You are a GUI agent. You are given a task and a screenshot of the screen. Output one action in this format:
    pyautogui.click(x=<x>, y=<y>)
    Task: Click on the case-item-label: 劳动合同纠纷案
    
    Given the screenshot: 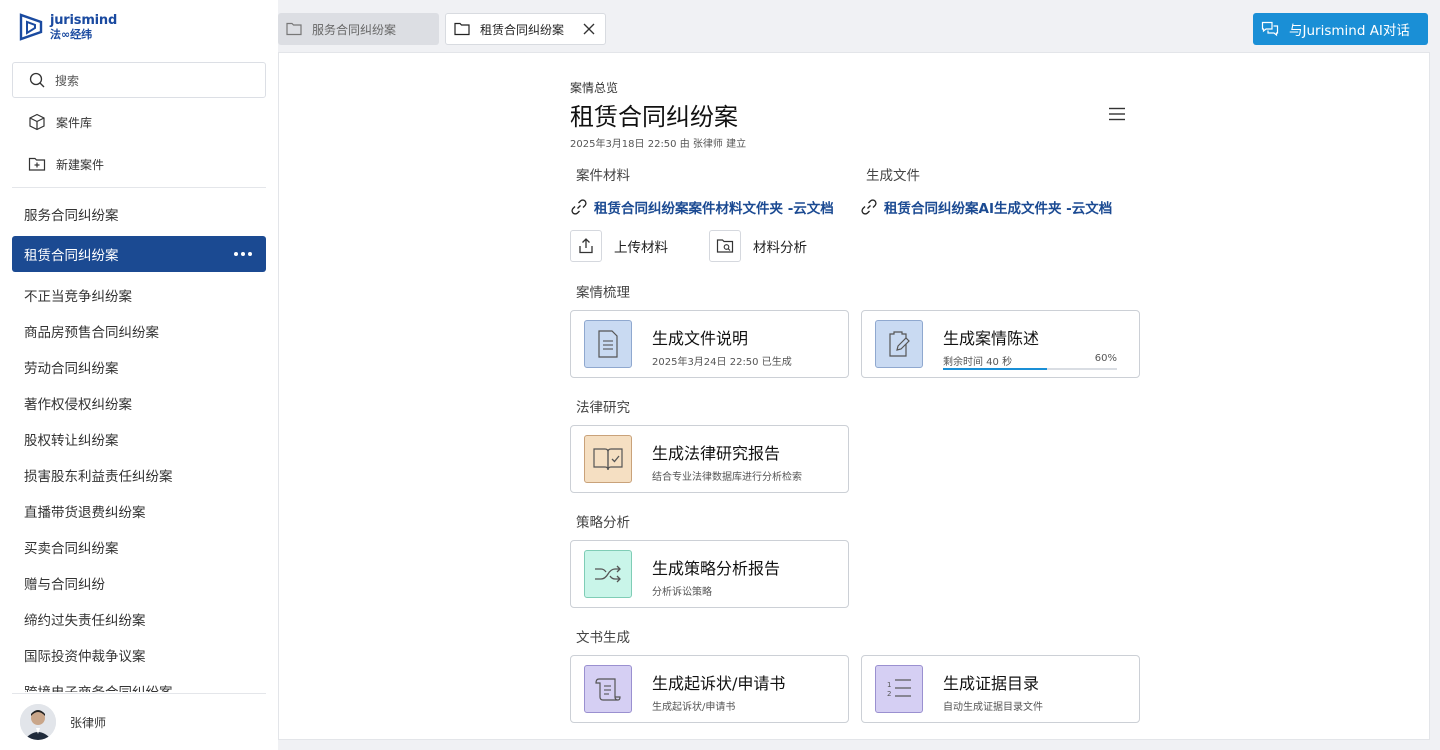 What is the action you would take?
    pyautogui.click(x=71, y=369)
    